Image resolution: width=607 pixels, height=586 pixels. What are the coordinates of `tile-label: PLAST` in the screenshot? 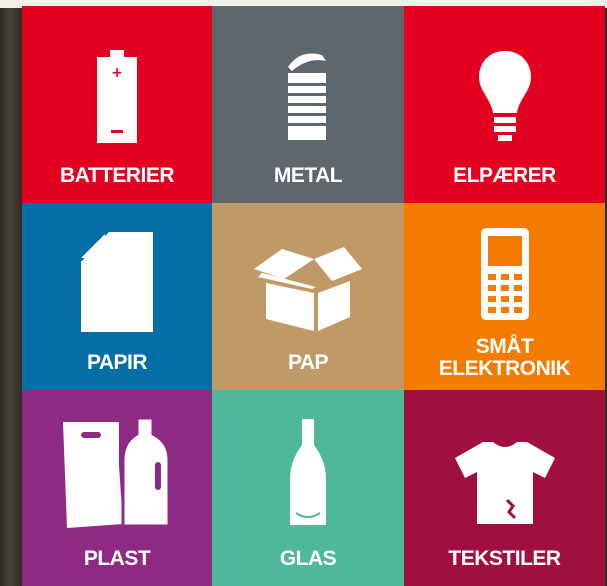 It's located at (117, 558).